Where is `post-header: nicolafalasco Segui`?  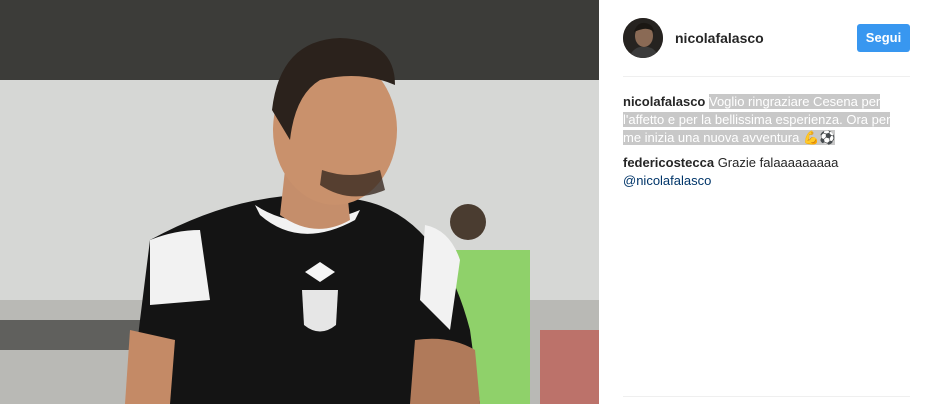
post-header: nicolafalasco Segui is located at coordinates (766, 38).